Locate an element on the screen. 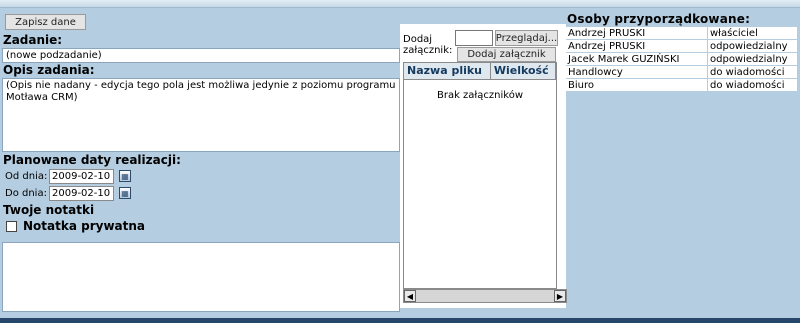 The width and height of the screenshot is (800, 323). attachments-table-header: Nazwa pliku Wielkość is located at coordinates (480, 71).